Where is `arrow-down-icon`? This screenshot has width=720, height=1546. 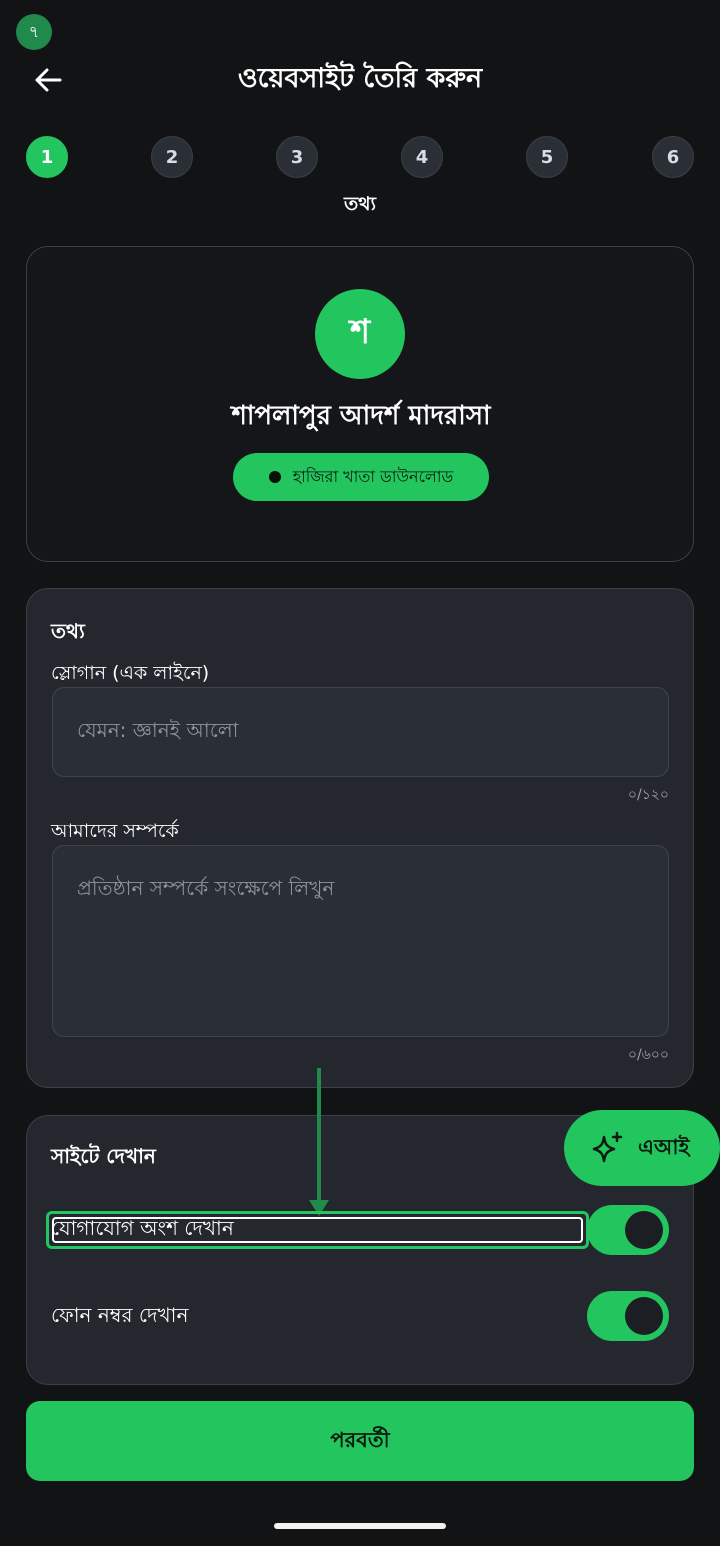 arrow-down-icon is located at coordinates (319, 1142).